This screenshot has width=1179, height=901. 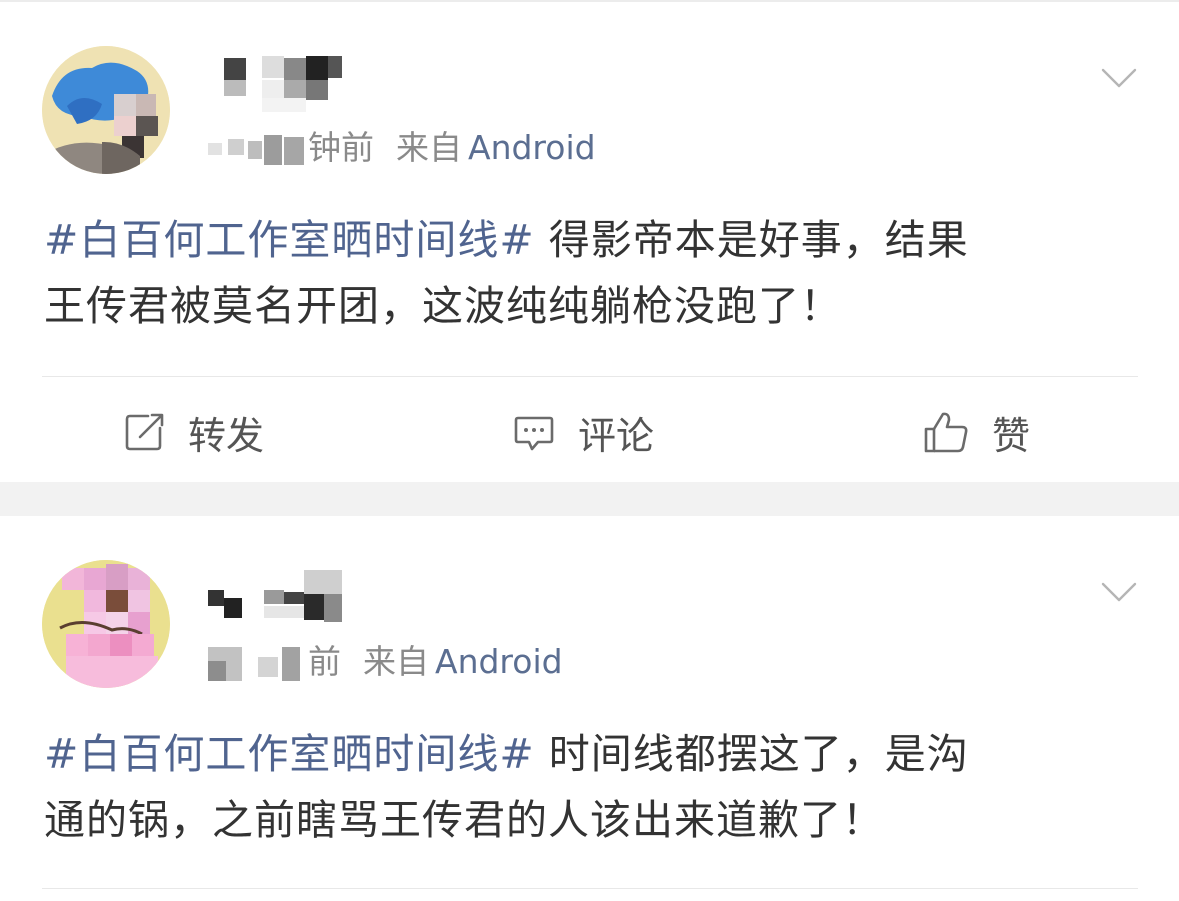 What do you see at coordinates (976, 432) in the screenshot?
I see `like-button: 赞` at bounding box center [976, 432].